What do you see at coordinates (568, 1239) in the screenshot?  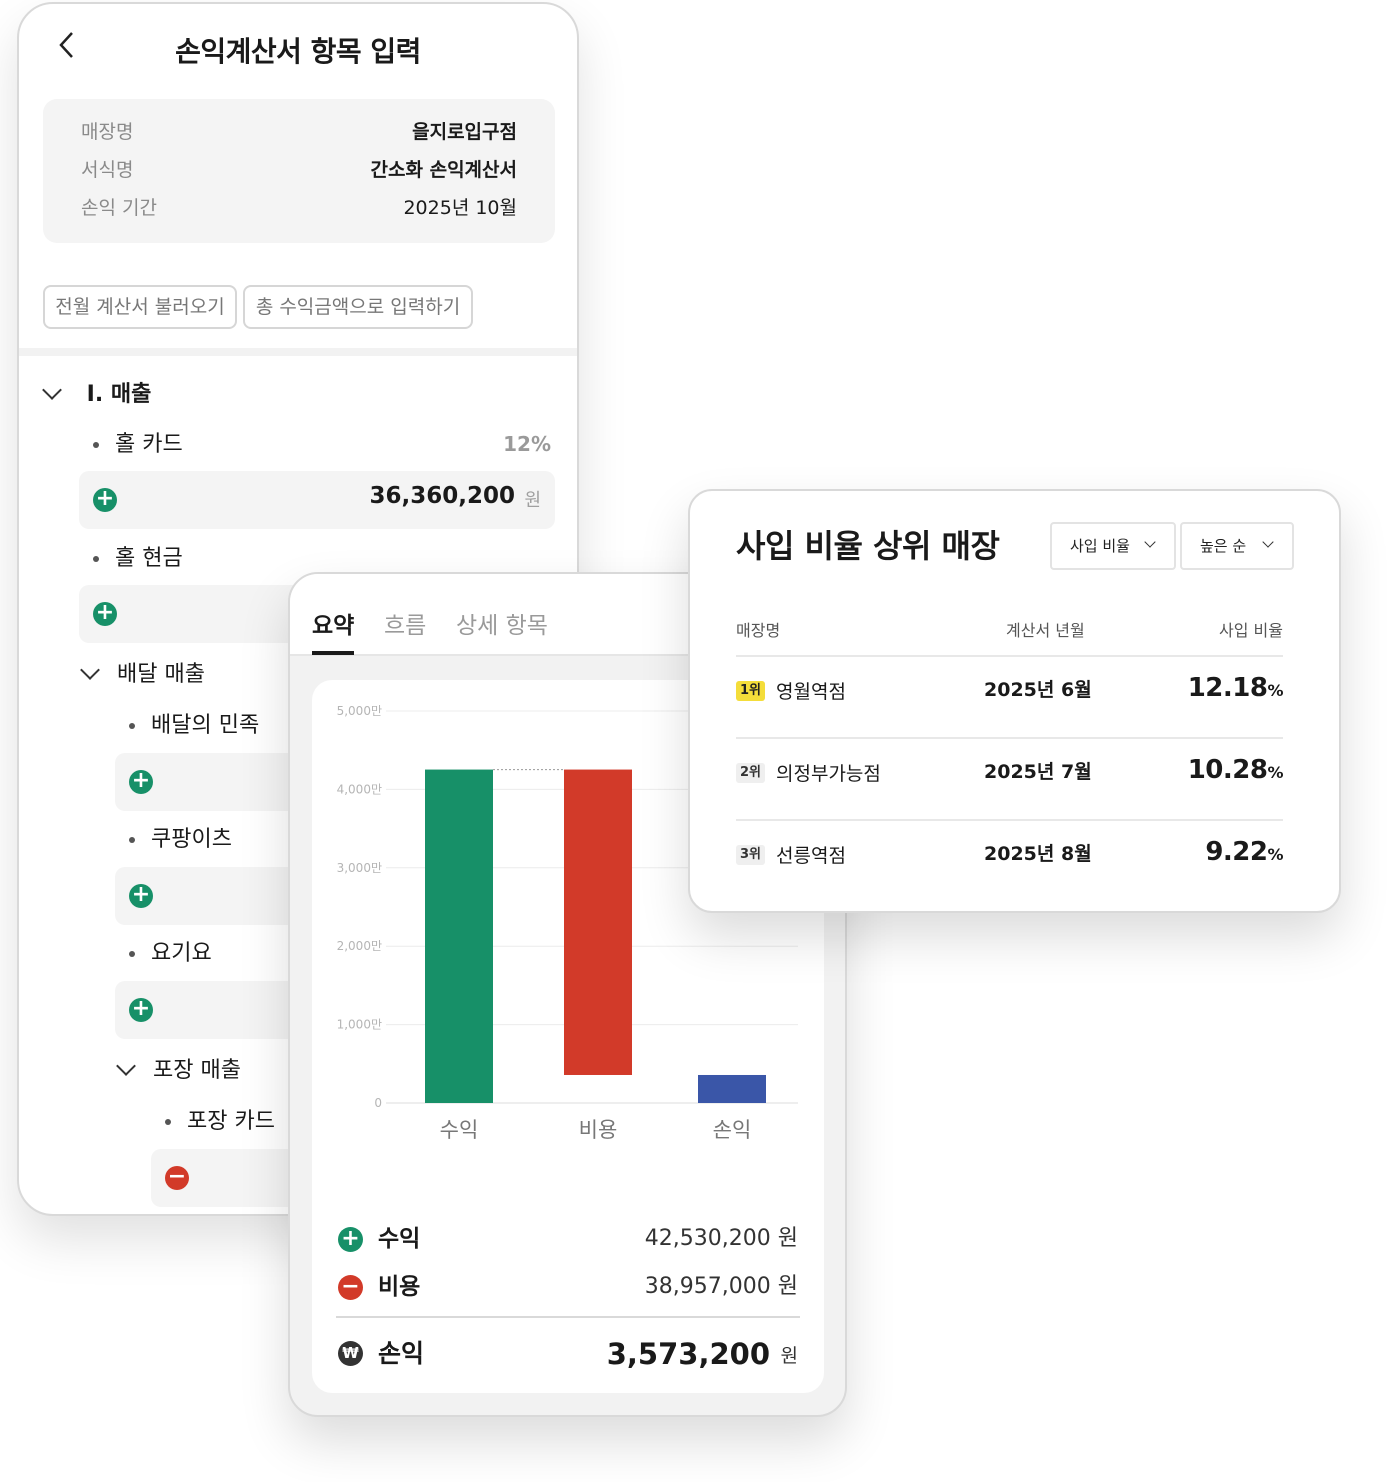 I see `summary-row-income: + 수익 42,530,200 원` at bounding box center [568, 1239].